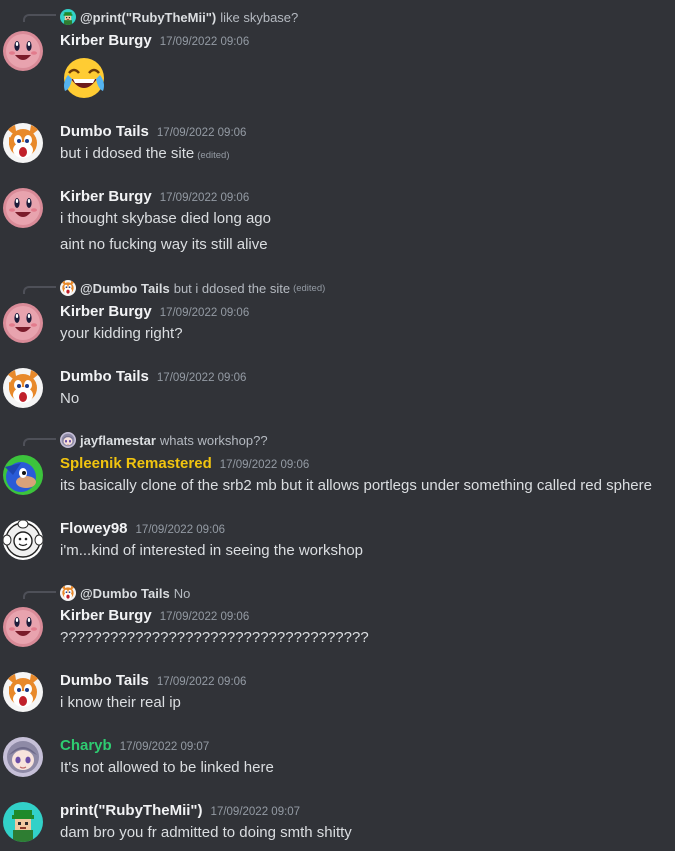  What do you see at coordinates (214, 637) in the screenshot?
I see `message-text: ?????????????????????????????????????` at bounding box center [214, 637].